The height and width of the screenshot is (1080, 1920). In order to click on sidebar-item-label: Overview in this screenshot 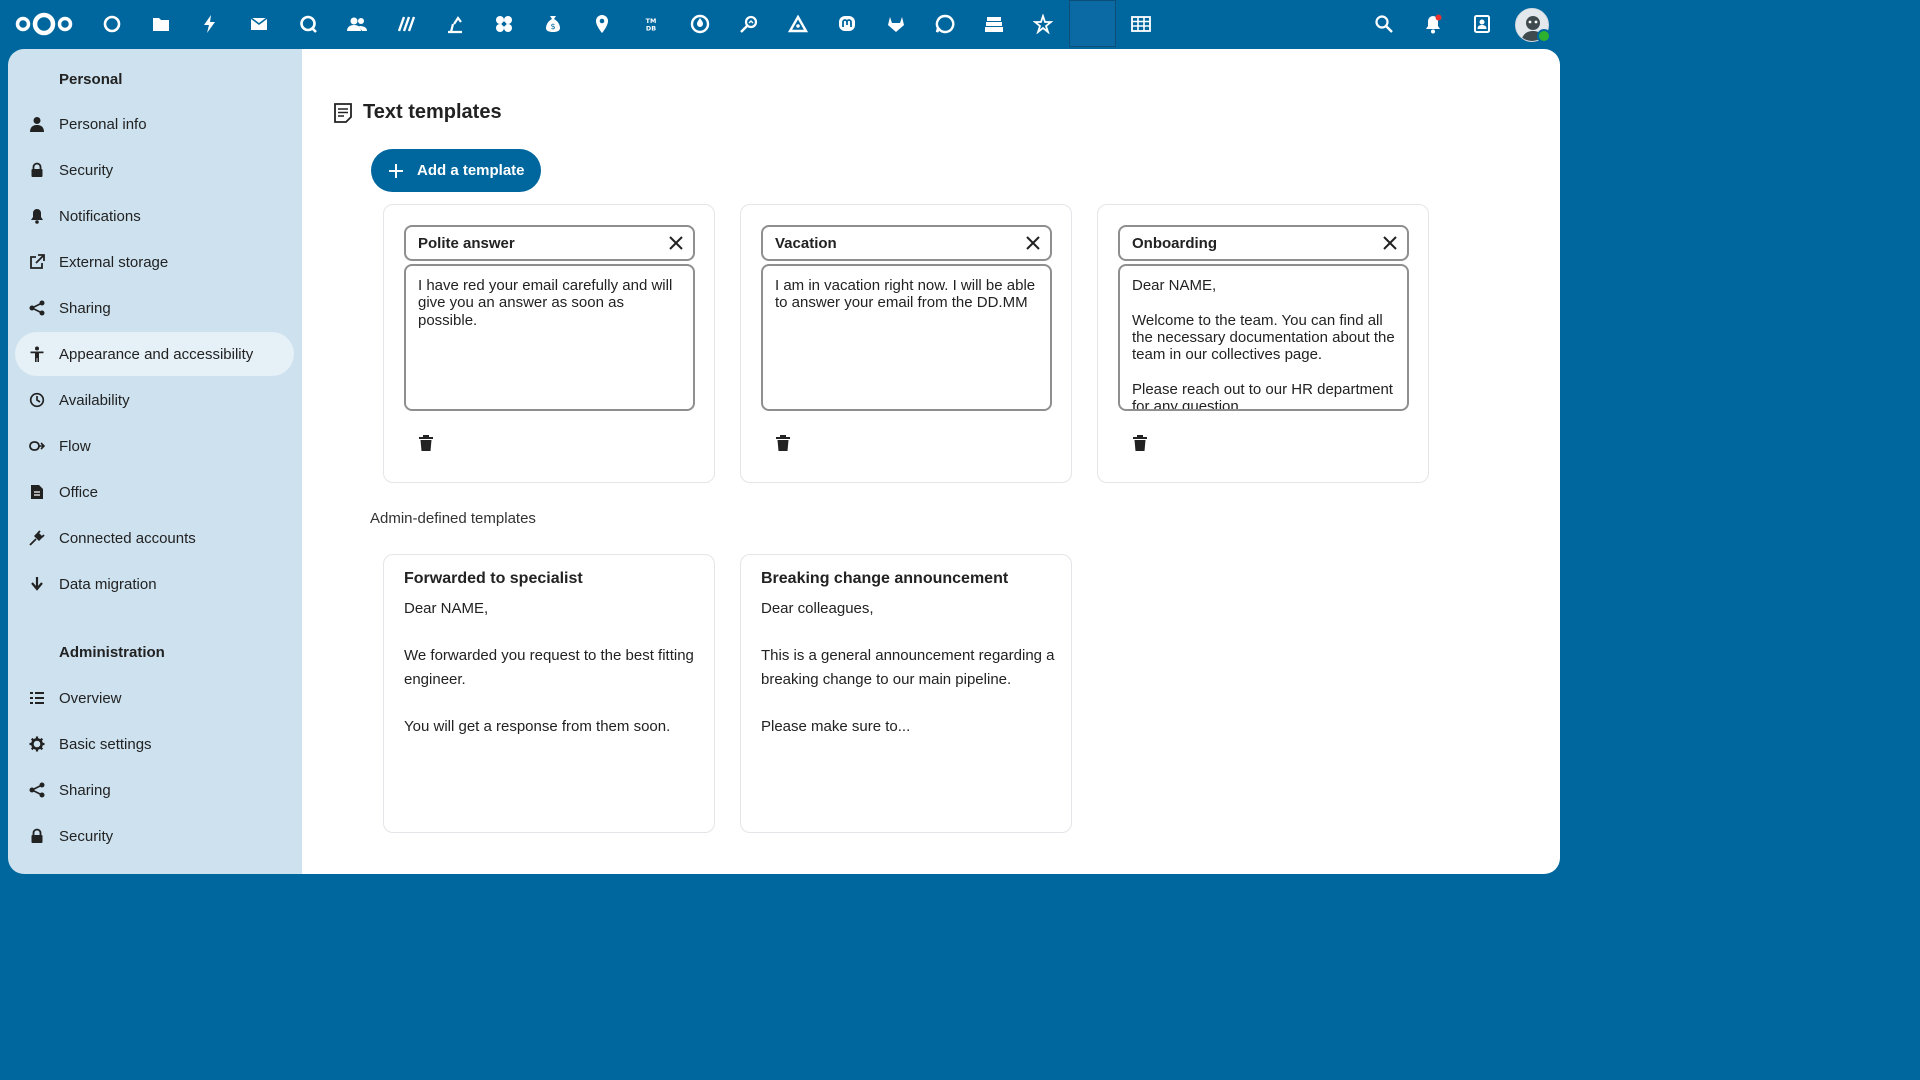, I will do `click(90, 698)`.